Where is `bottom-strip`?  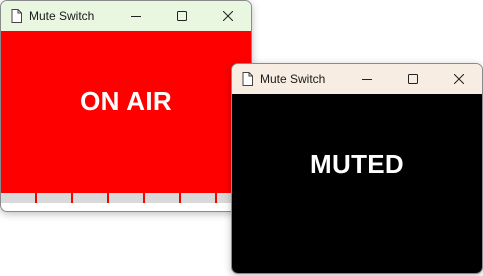
bottom-strip is located at coordinates (126, 198).